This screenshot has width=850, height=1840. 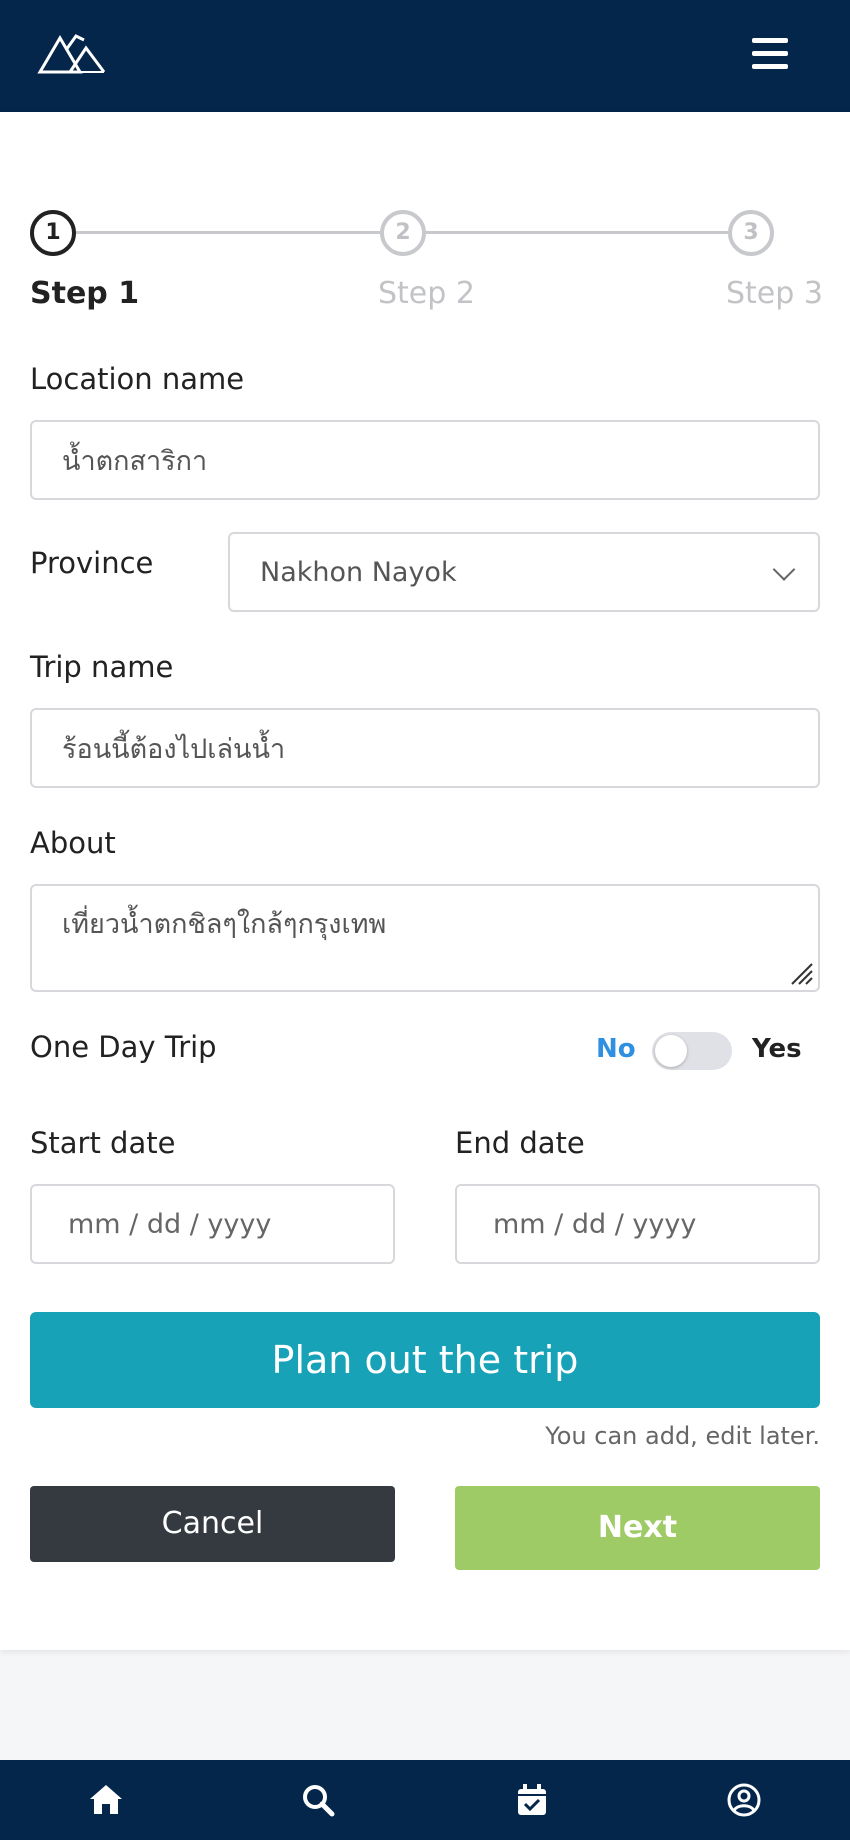 What do you see at coordinates (123, 1047) in the screenshot?
I see `one-day-trip-label: One Day Trip` at bounding box center [123, 1047].